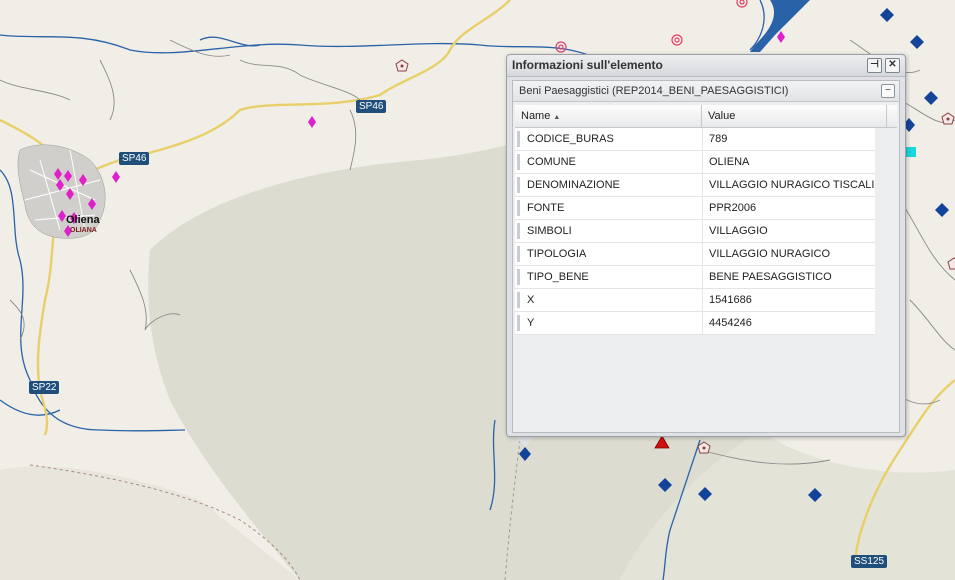 This screenshot has height=580, width=955. I want to click on cell-name: COMUNE, so click(551, 162).